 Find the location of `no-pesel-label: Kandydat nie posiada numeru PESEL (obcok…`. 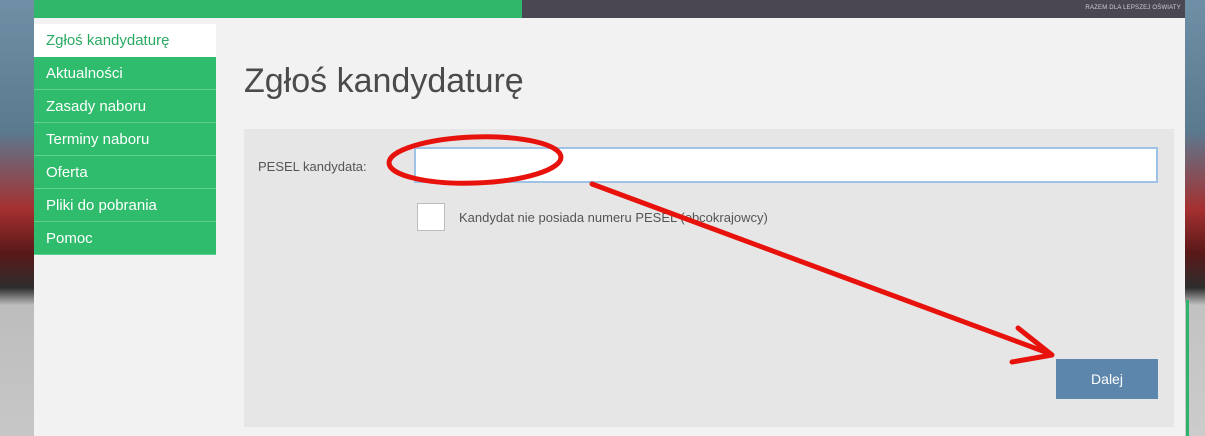

no-pesel-label: Kandydat nie posiada numeru PESEL (obcok… is located at coordinates (613, 217).